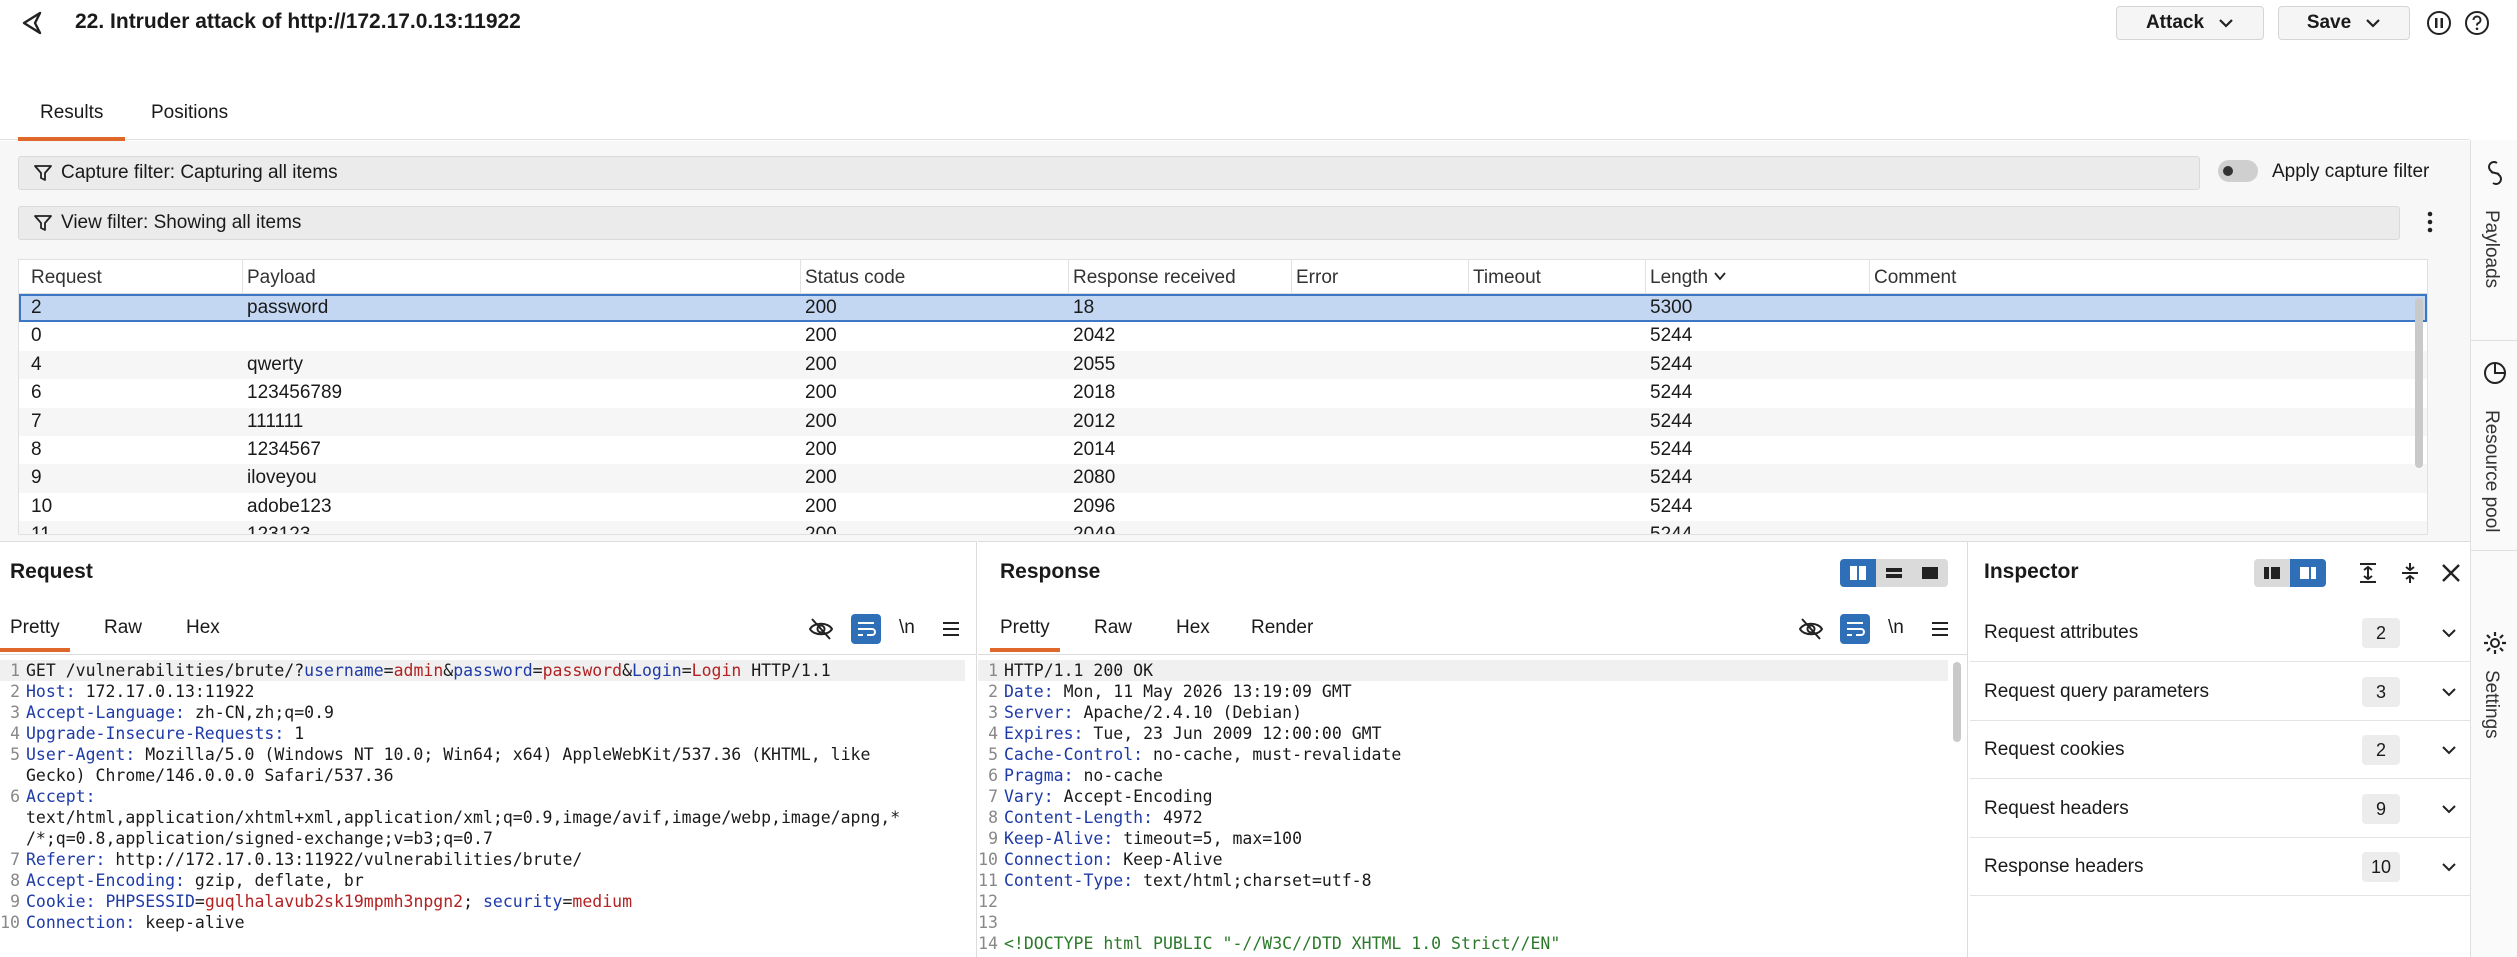 The height and width of the screenshot is (957, 2517). Describe the element at coordinates (1223, 478) in the screenshot. I see `table-row: 9 iloveyou 200 2080 5244` at that location.